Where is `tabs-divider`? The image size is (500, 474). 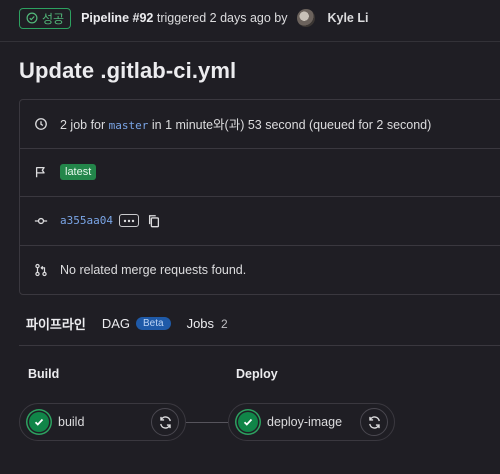 tabs-divider is located at coordinates (259, 345).